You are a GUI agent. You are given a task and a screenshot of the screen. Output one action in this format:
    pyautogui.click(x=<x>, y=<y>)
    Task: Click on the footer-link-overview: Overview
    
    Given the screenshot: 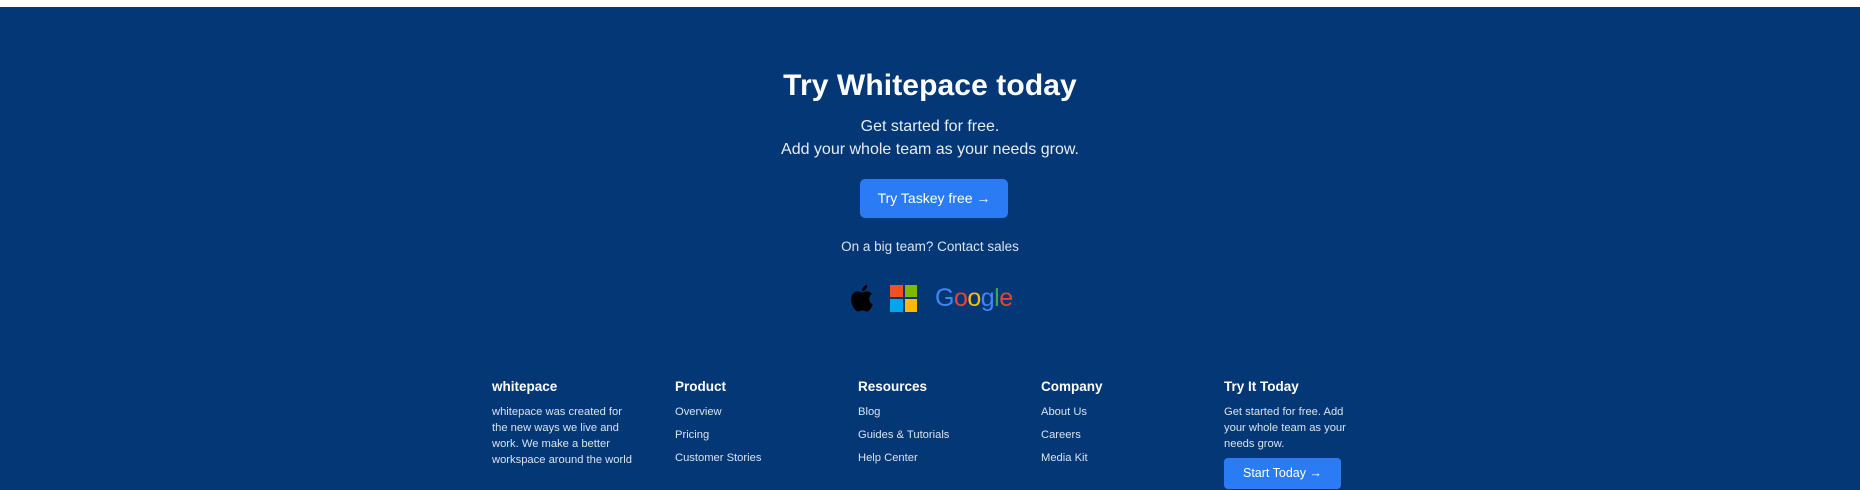 What is the action you would take?
    pyautogui.click(x=750, y=412)
    